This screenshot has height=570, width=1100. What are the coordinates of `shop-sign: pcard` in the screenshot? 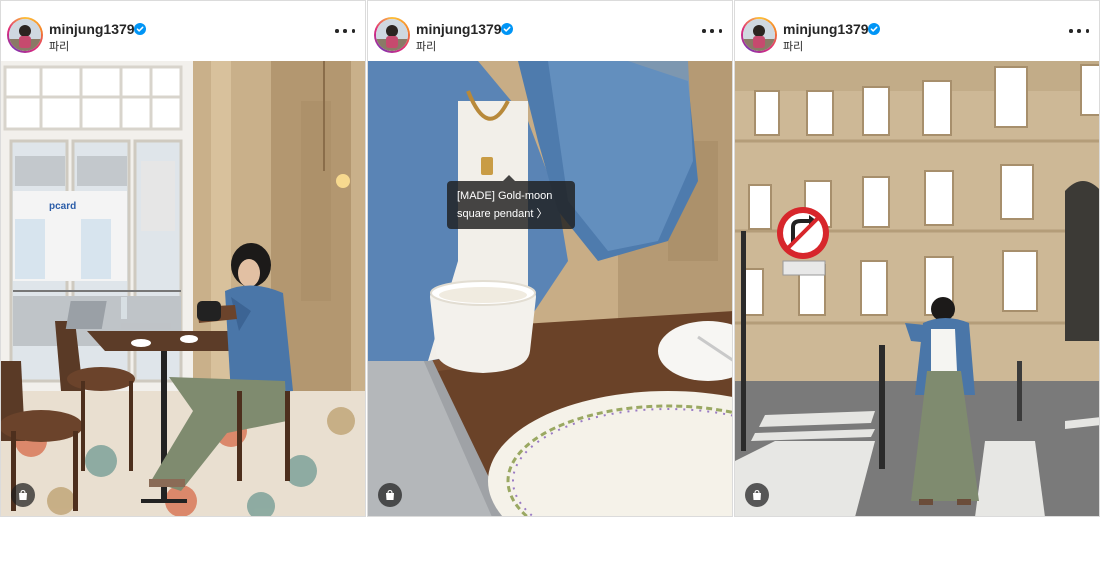 It's located at (62, 206).